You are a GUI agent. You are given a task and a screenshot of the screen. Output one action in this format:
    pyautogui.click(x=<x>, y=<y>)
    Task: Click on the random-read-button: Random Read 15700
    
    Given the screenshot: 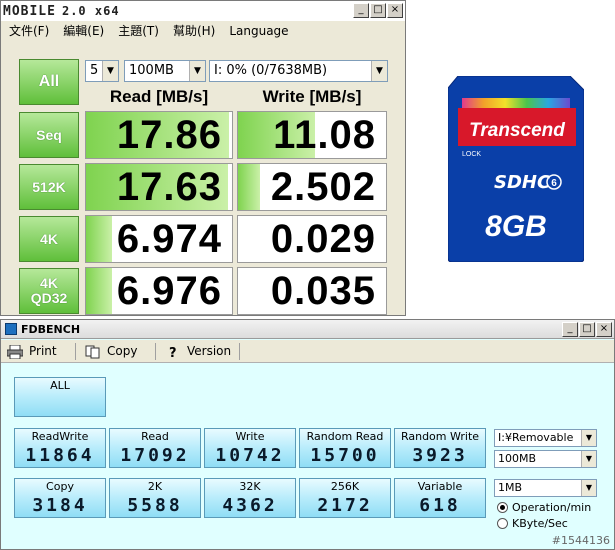 What is the action you would take?
    pyautogui.click(x=345, y=448)
    